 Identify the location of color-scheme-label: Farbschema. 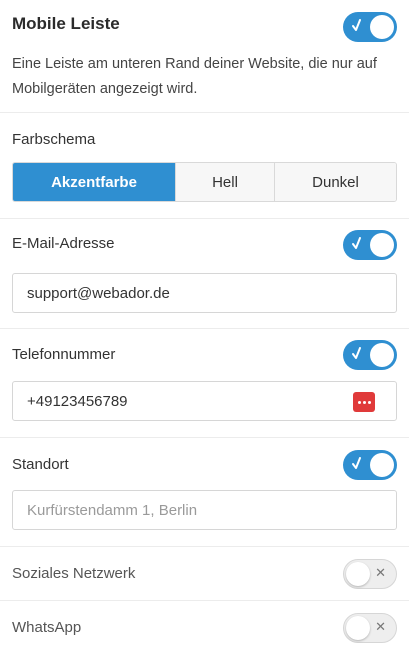
(54, 139).